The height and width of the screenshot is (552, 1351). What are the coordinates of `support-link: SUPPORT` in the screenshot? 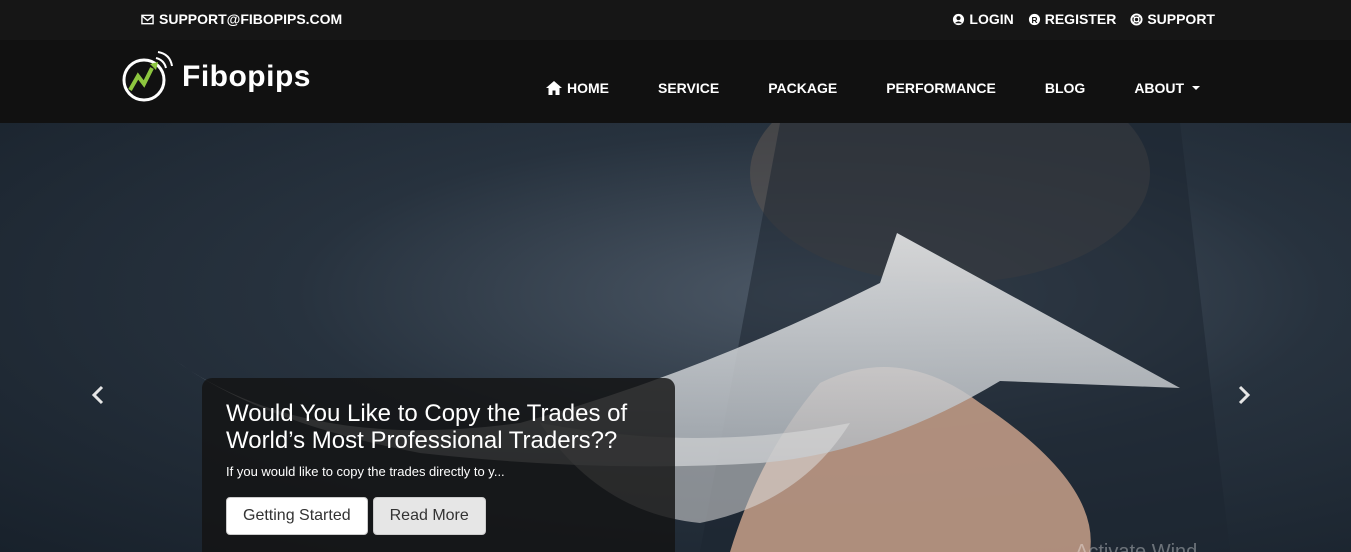 It's located at (1172, 19).